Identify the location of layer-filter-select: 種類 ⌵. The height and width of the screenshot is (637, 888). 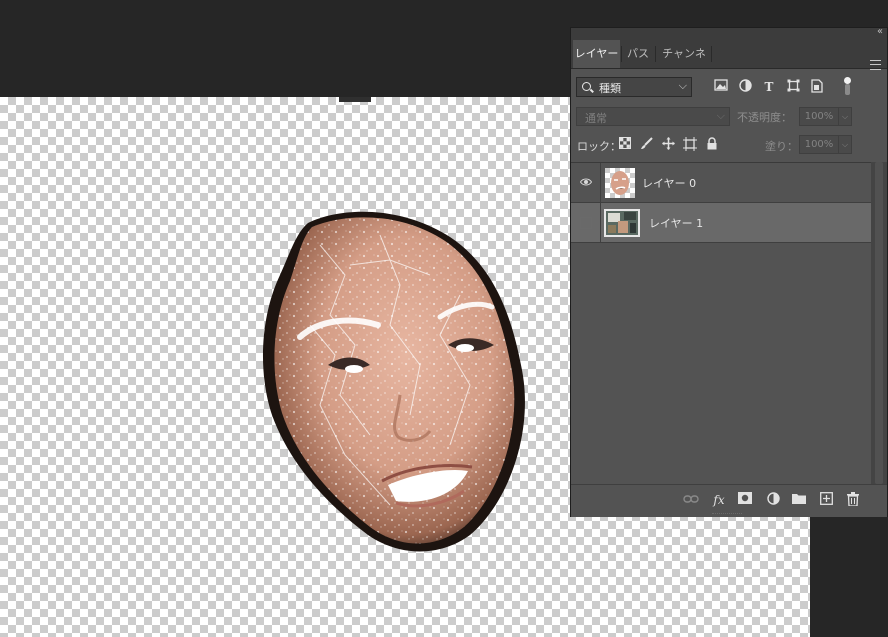
(634, 87).